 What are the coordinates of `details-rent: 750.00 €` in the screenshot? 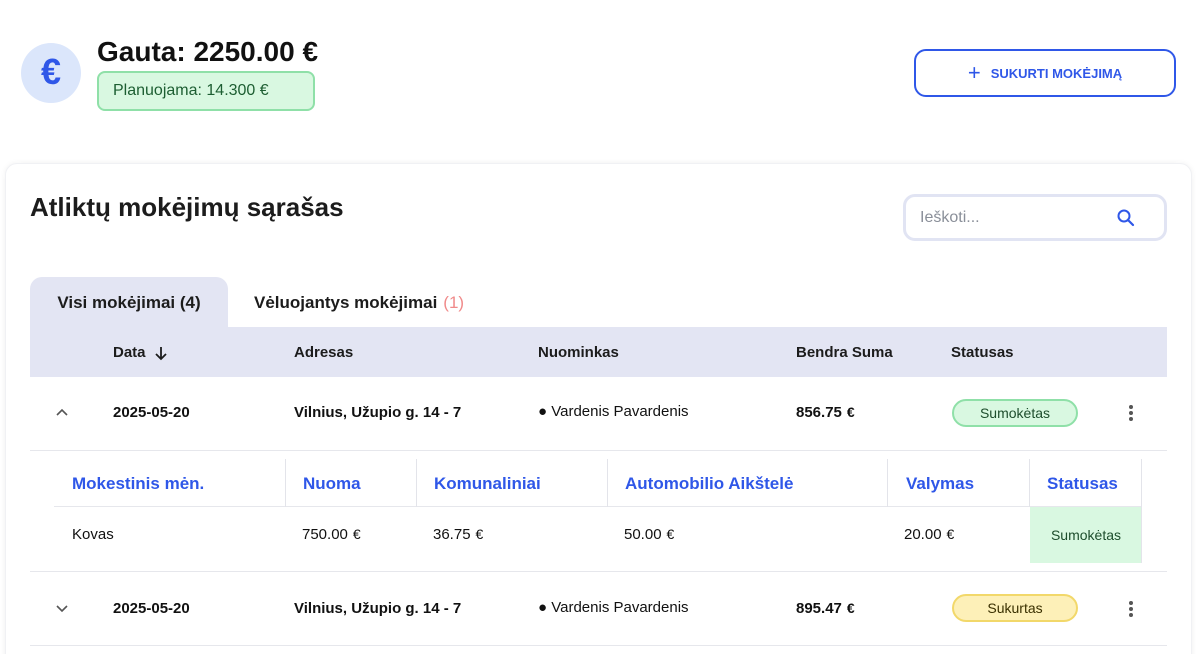 It's located at (331, 534).